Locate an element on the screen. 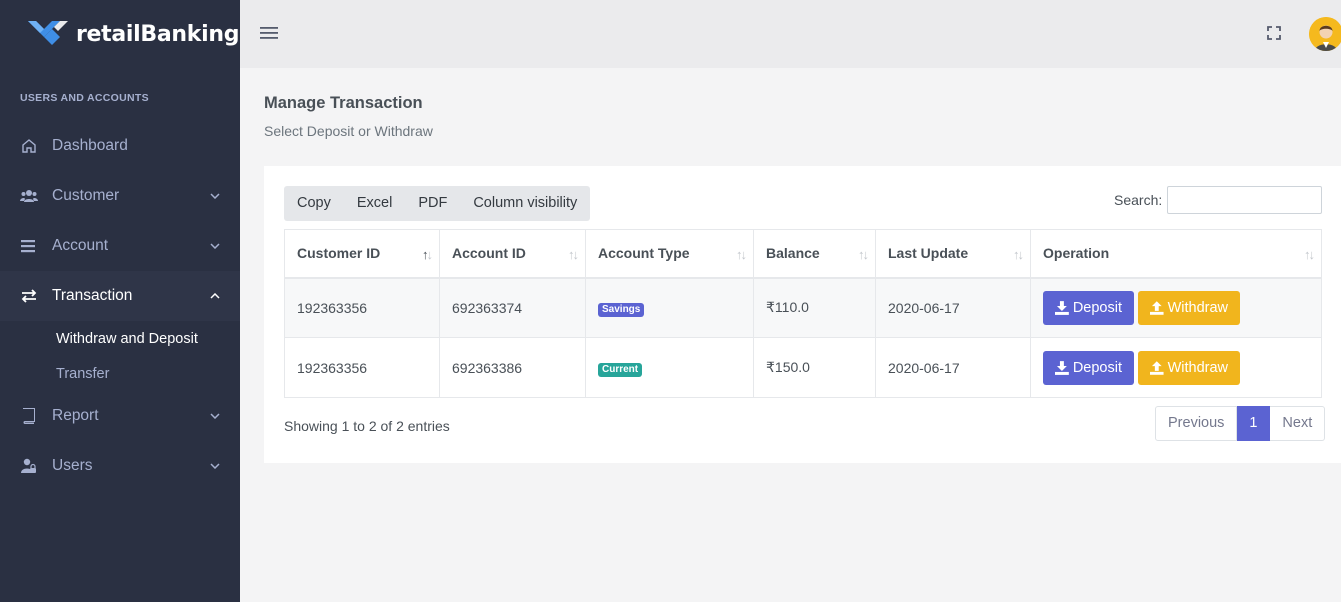 The height and width of the screenshot is (602, 1341). page-1-button: 1 is located at coordinates (1254, 423).